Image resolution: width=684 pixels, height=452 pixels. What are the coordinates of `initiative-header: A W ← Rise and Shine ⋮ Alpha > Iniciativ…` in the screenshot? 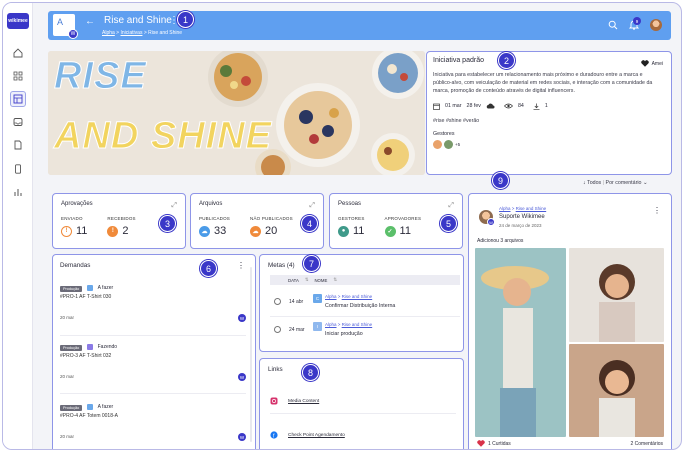 It's located at (359, 25).